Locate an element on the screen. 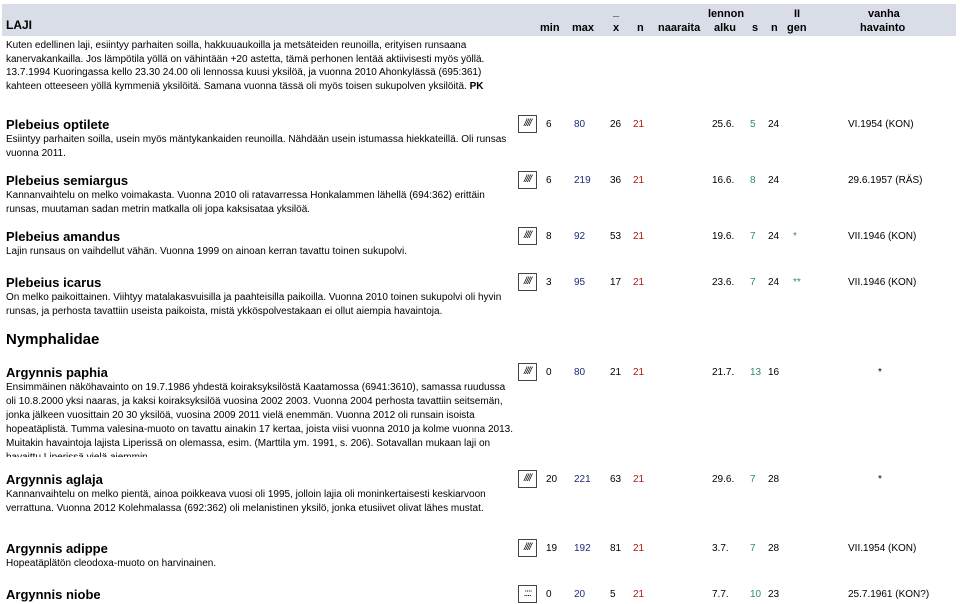  col-havainto: havainto is located at coordinates (883, 28).